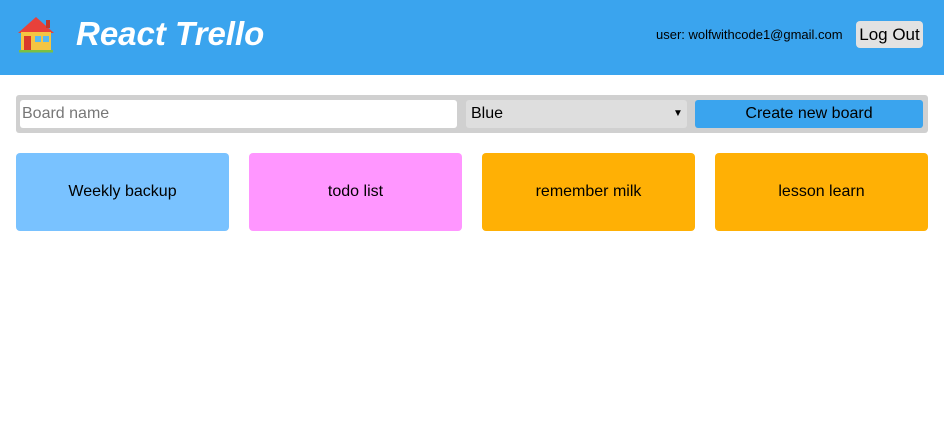 This screenshot has width=944, height=428. I want to click on caret-down-icon: ▼, so click(678, 113).